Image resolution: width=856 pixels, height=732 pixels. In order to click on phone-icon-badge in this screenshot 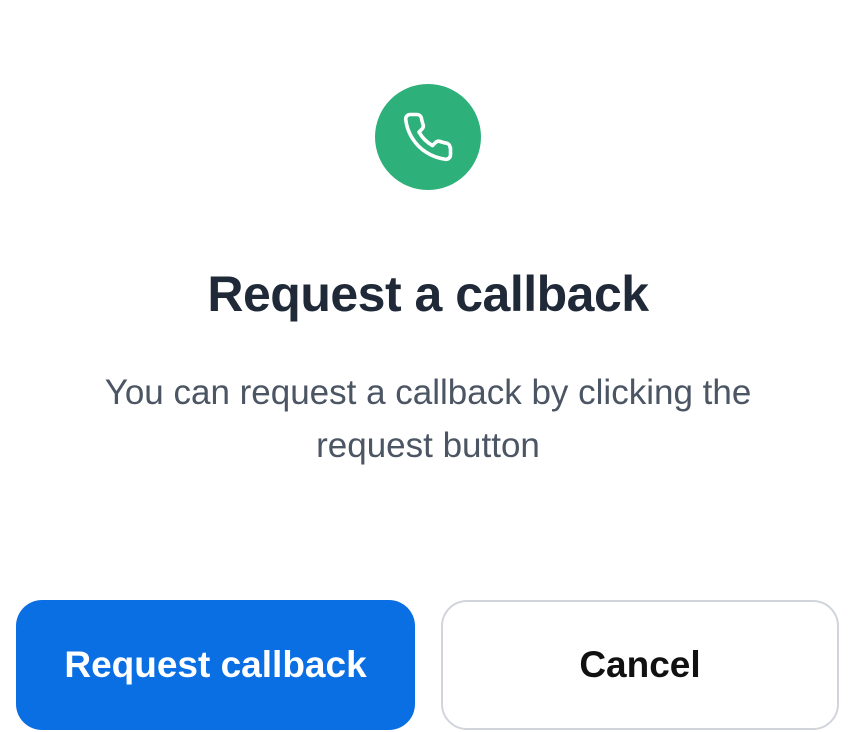, I will do `click(428, 137)`.